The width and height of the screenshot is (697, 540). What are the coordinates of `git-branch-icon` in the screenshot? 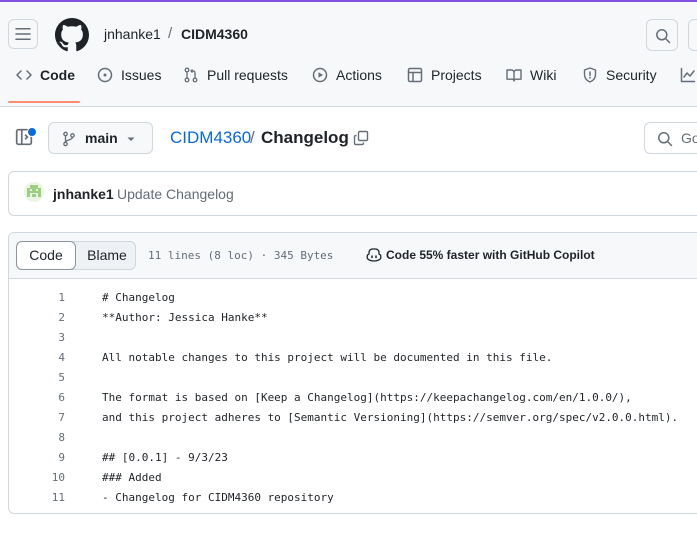 It's located at (69, 139).